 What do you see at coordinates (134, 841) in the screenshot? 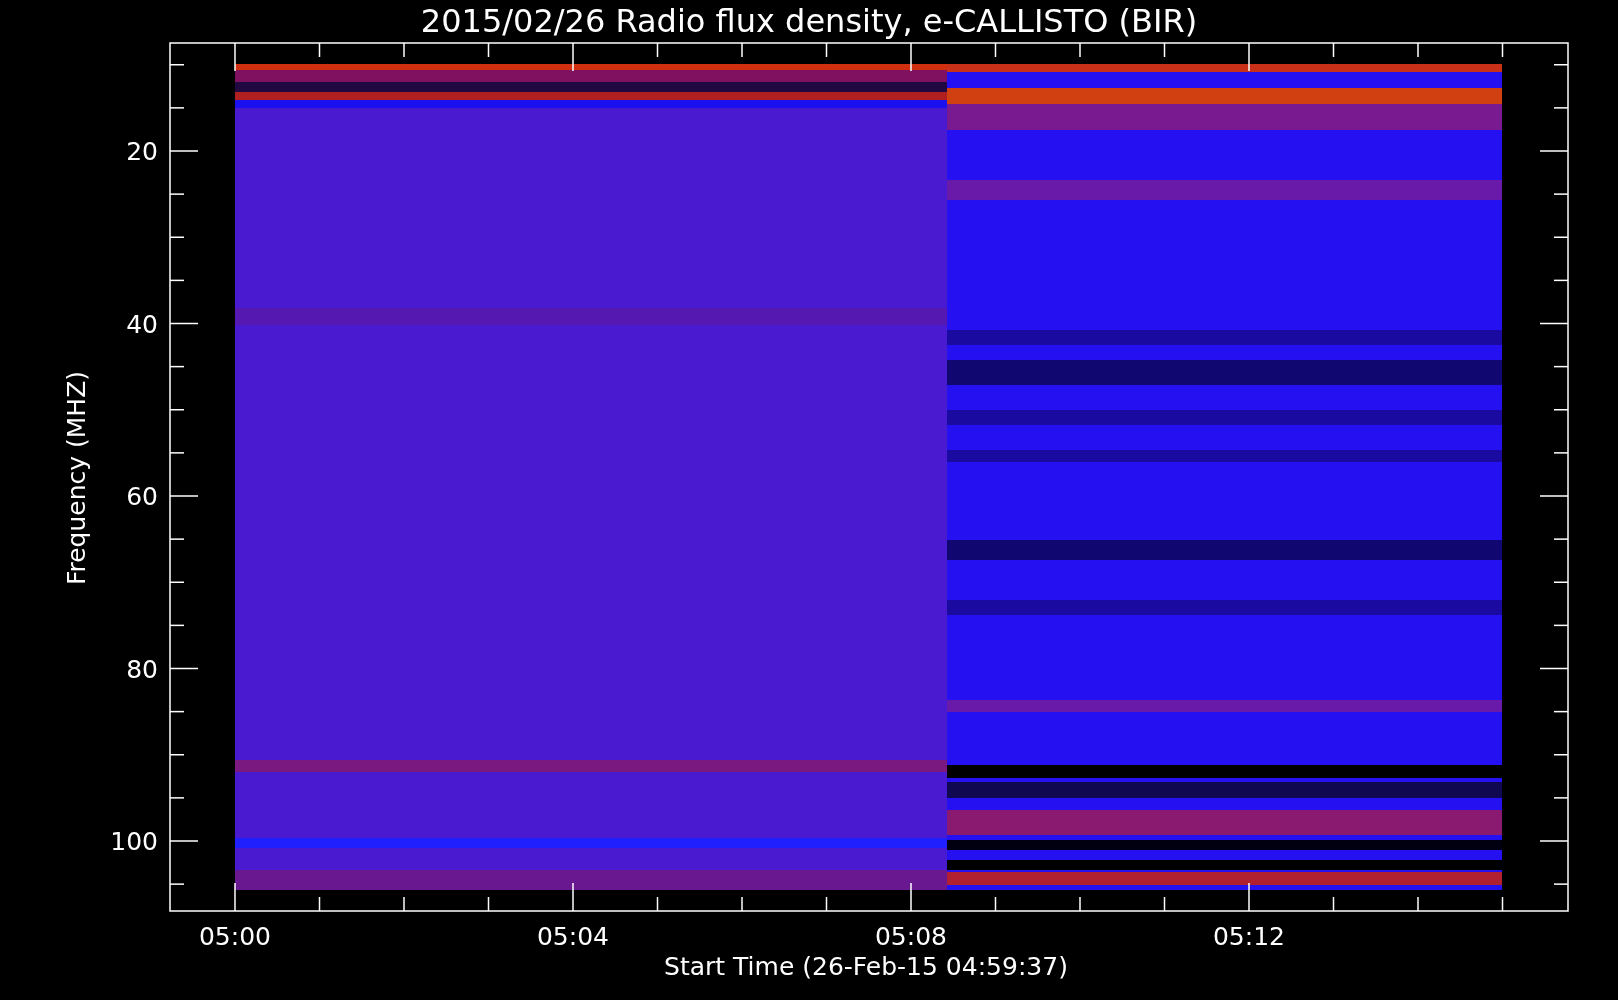
I see `y-tick-label: 100` at bounding box center [134, 841].